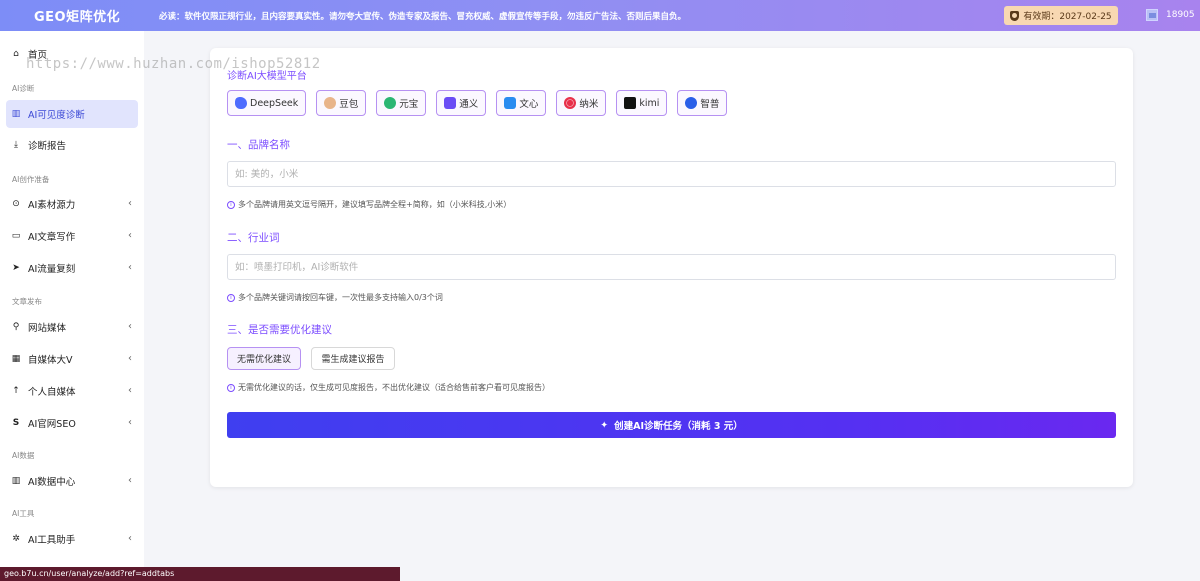 Image resolution: width=1200 pixels, height=581 pixels. Describe the element at coordinates (353, 358) in the screenshot. I see `generate-suggestion-option: 需生成建议报告` at that location.